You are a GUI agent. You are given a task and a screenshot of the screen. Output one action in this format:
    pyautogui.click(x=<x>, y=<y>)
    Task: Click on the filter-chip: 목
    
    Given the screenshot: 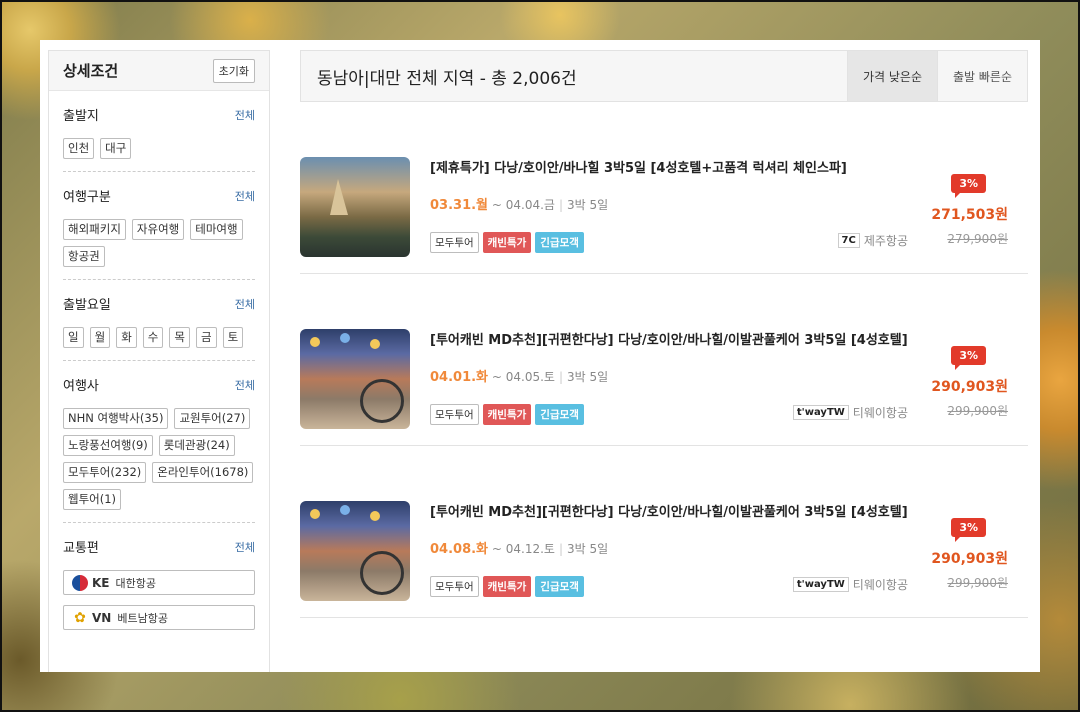 What is the action you would take?
    pyautogui.click(x=179, y=337)
    